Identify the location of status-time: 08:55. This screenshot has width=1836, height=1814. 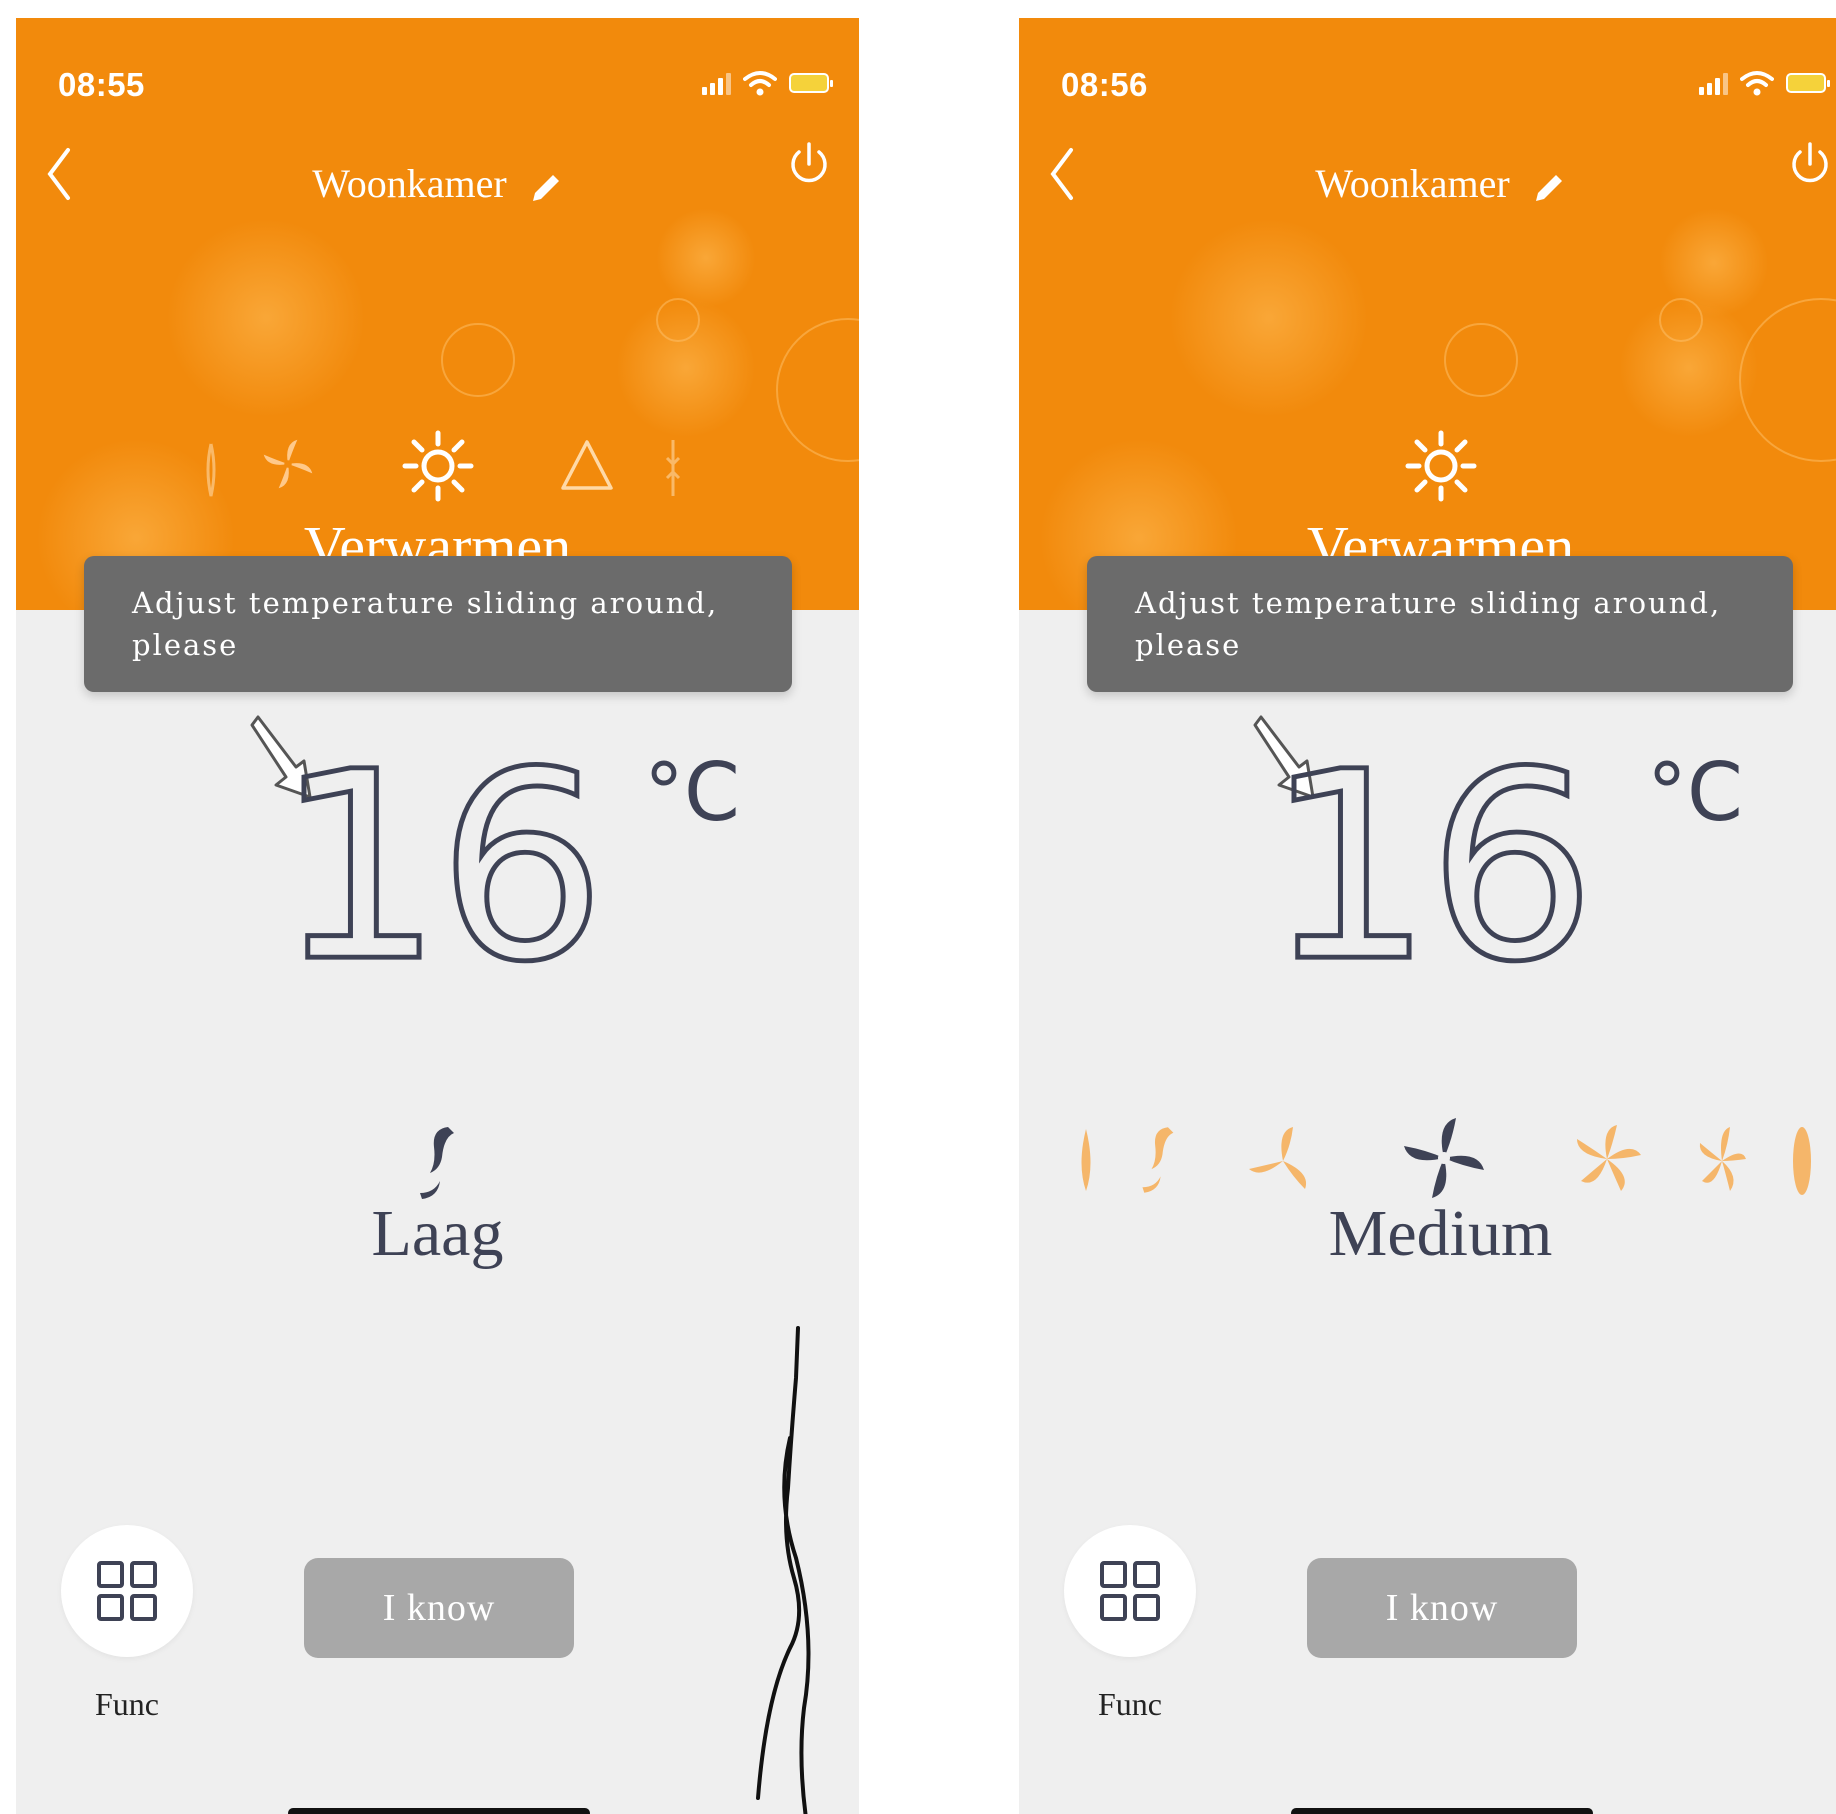
(101, 84).